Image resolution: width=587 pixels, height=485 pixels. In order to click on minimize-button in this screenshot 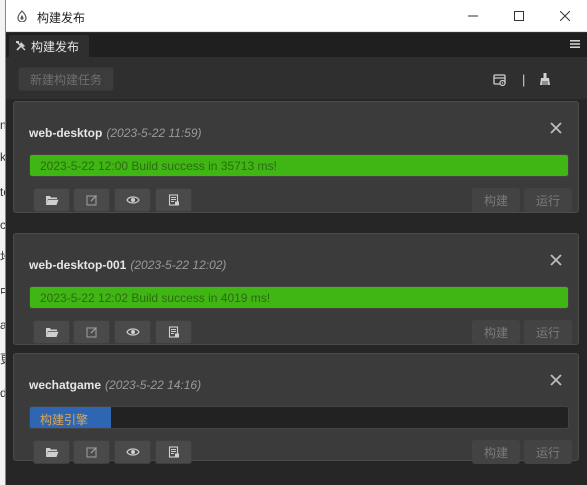, I will do `click(473, 16)`.